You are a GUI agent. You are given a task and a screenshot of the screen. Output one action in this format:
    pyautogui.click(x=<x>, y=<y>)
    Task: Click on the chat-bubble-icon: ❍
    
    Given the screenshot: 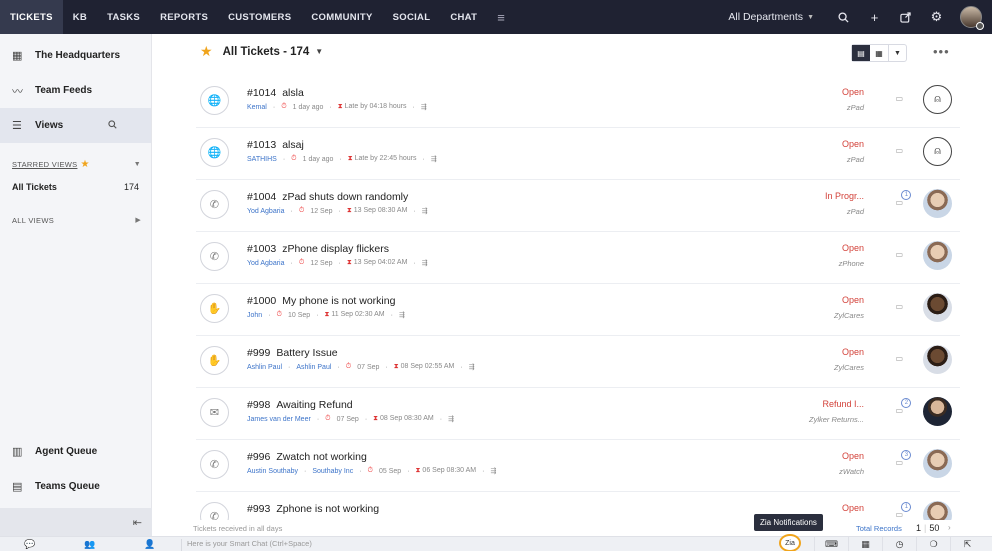 What is the action you would take?
    pyautogui.click(x=933, y=544)
    